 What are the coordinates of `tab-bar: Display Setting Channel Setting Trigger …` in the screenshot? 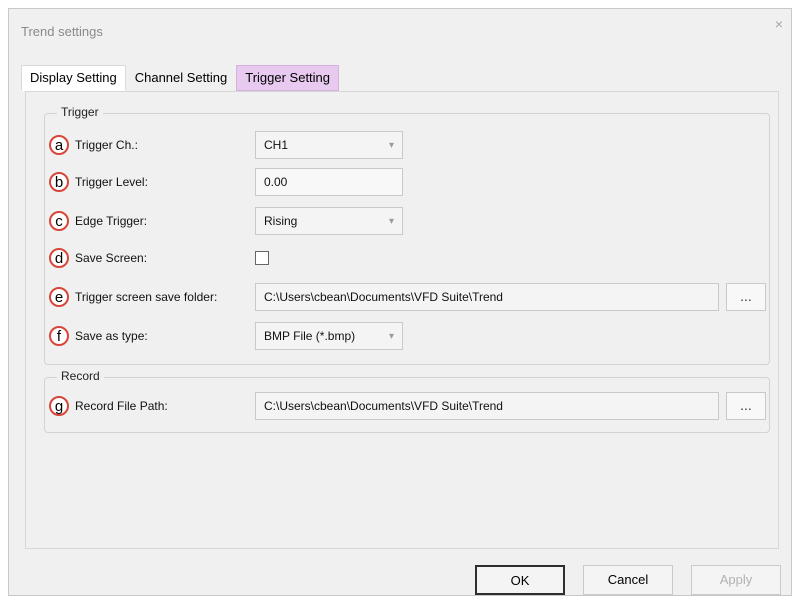 It's located at (180, 78).